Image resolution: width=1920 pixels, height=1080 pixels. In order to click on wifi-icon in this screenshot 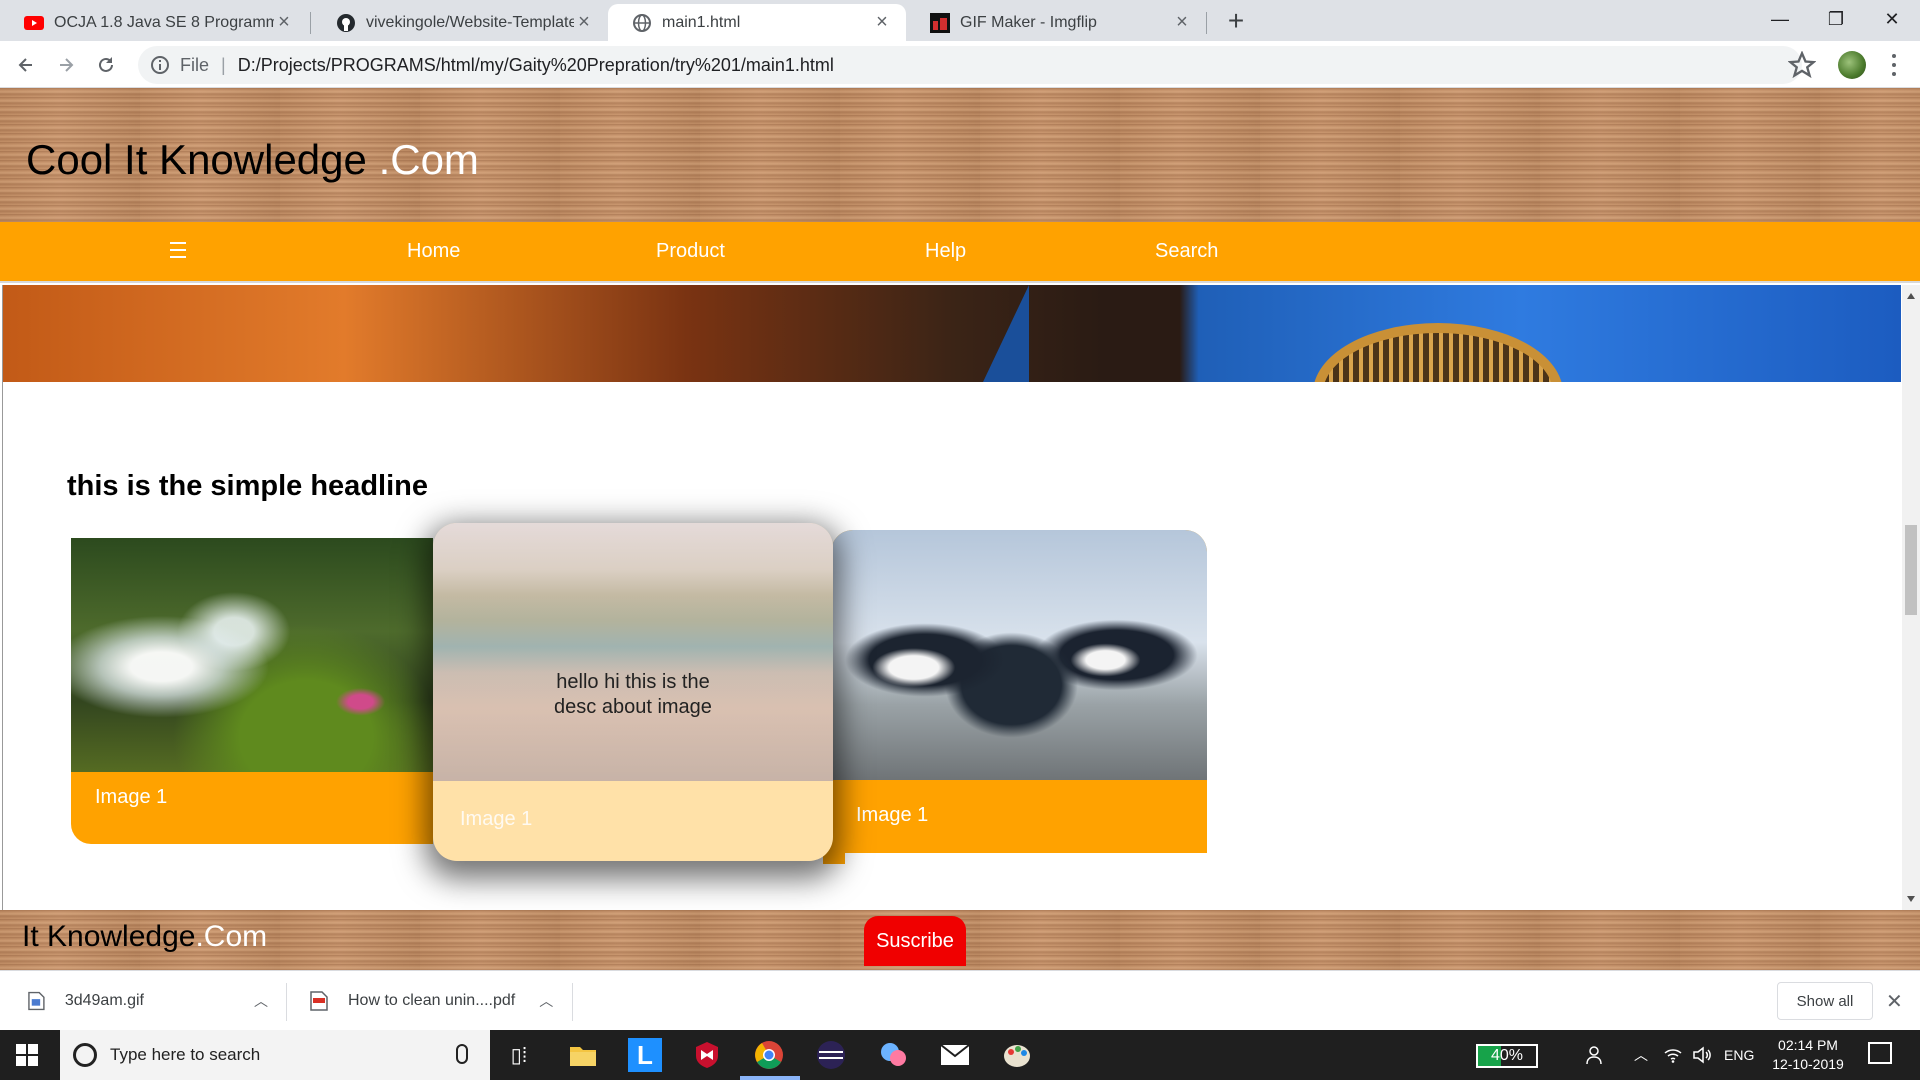, I will do `click(1673, 1055)`.